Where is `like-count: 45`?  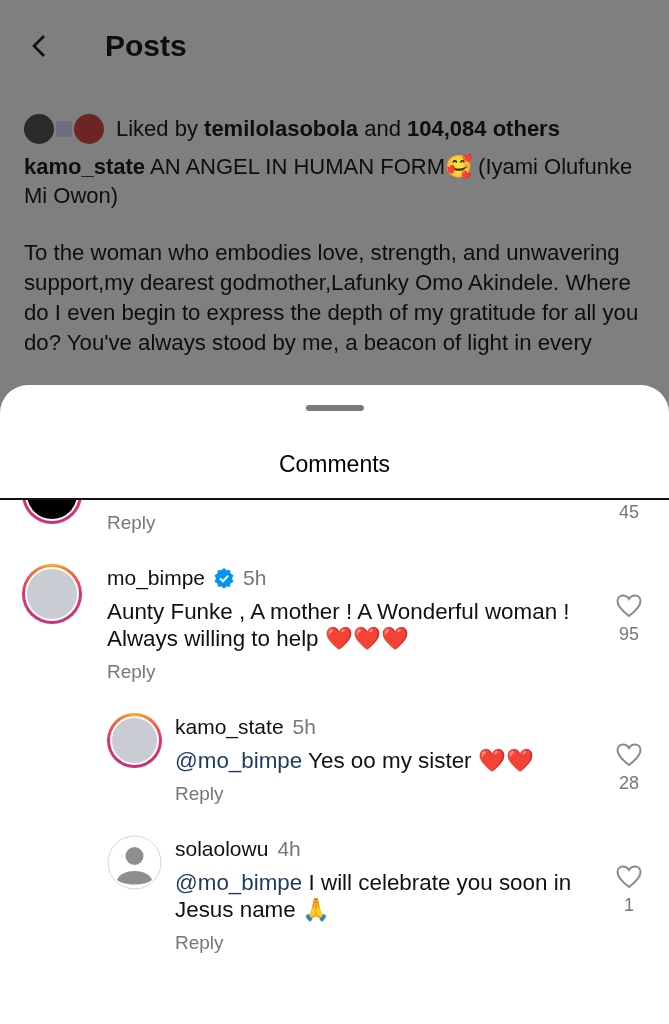
like-count: 45 is located at coordinates (629, 512).